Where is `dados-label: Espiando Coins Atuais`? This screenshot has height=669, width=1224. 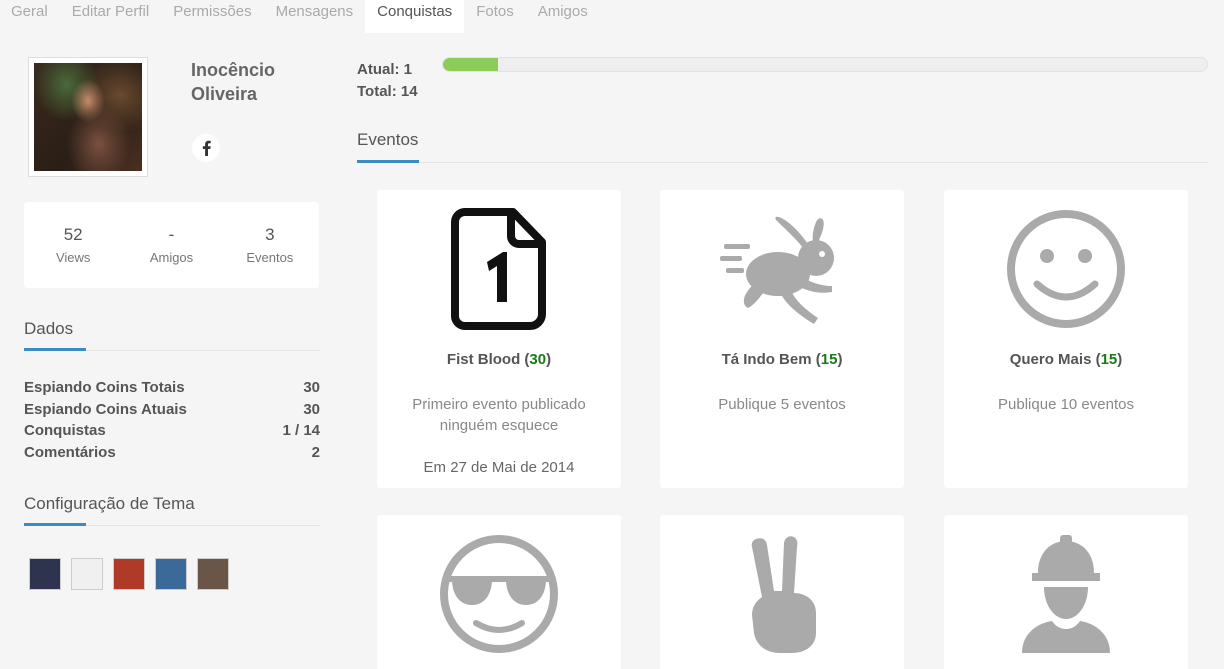 dados-label: Espiando Coins Atuais is located at coordinates (105, 409).